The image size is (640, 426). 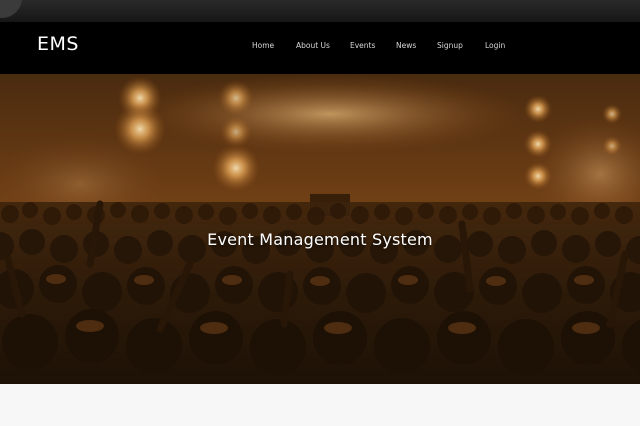 What do you see at coordinates (320, 239) in the screenshot?
I see `hero-title: Event Management System` at bounding box center [320, 239].